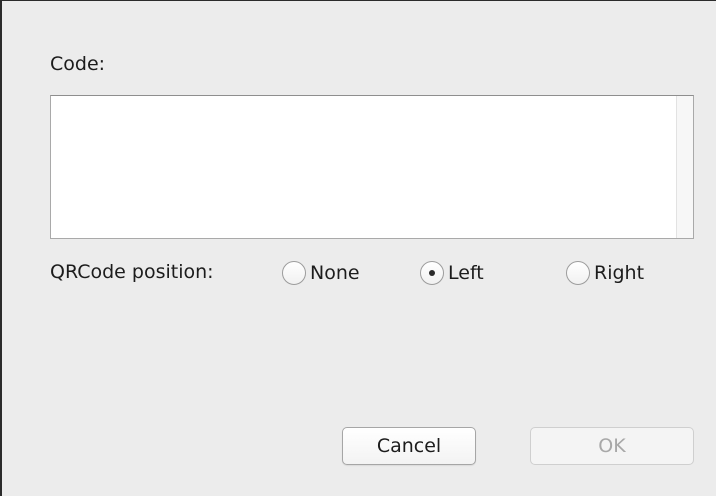 The width and height of the screenshot is (716, 496). Describe the element at coordinates (370, 273) in the screenshot. I see `qrcode-position-group: QRCode position: None Left Right` at that location.